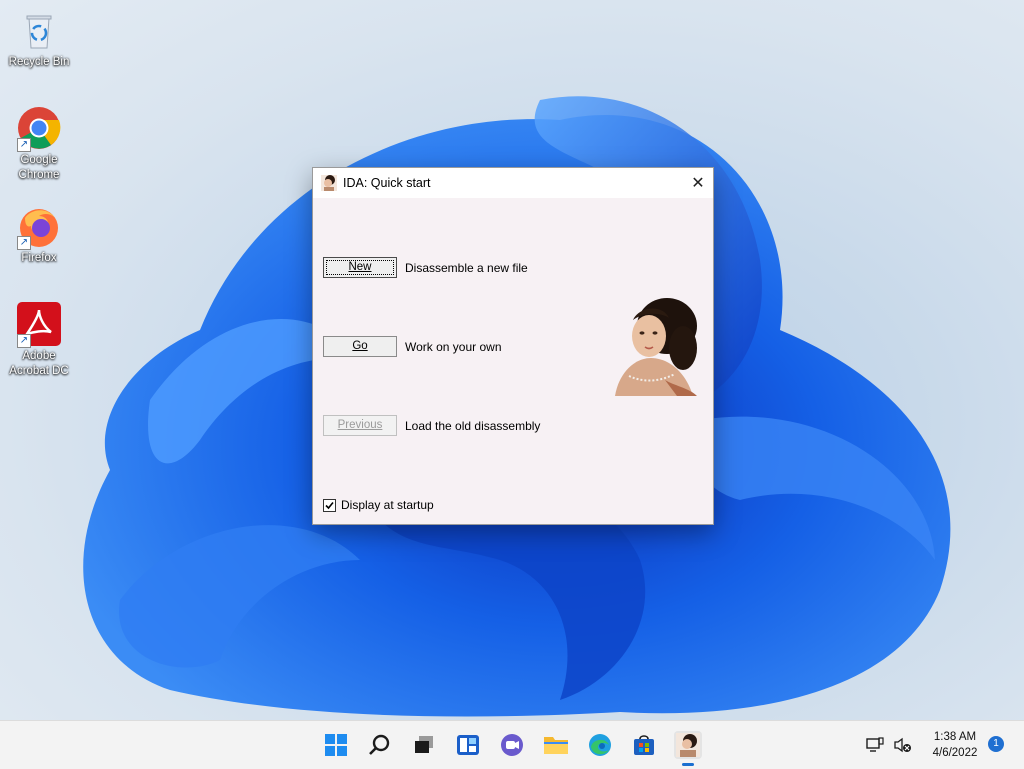 Image resolution: width=1024 pixels, height=769 pixels. I want to click on close-button: ✕, so click(698, 183).